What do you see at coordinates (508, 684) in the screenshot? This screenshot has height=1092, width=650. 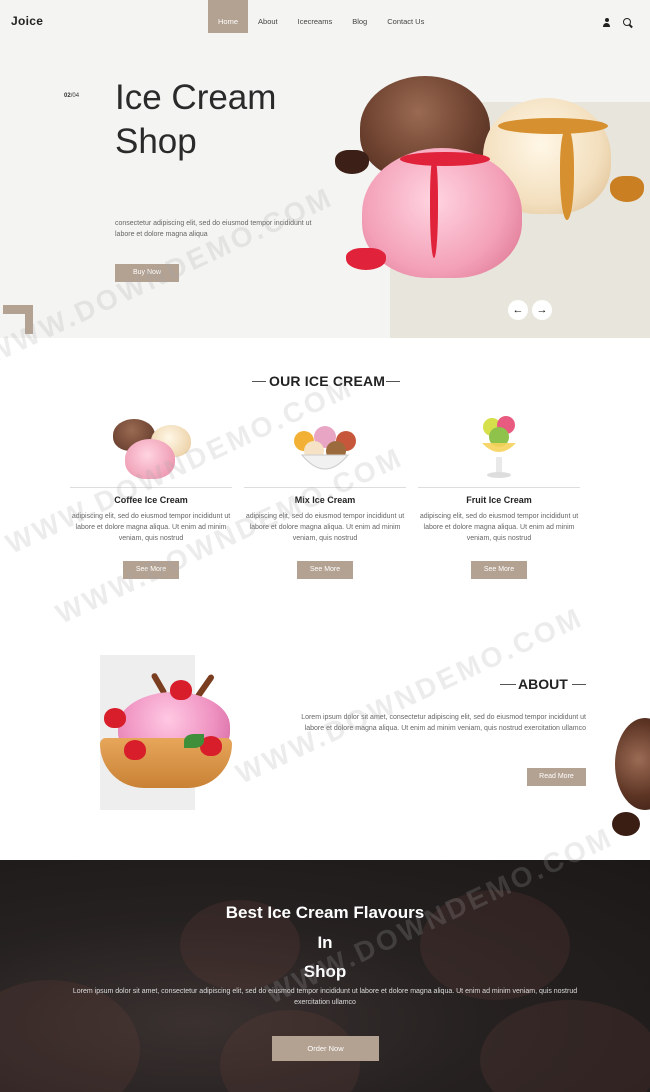 I see `about-title-line-left` at bounding box center [508, 684].